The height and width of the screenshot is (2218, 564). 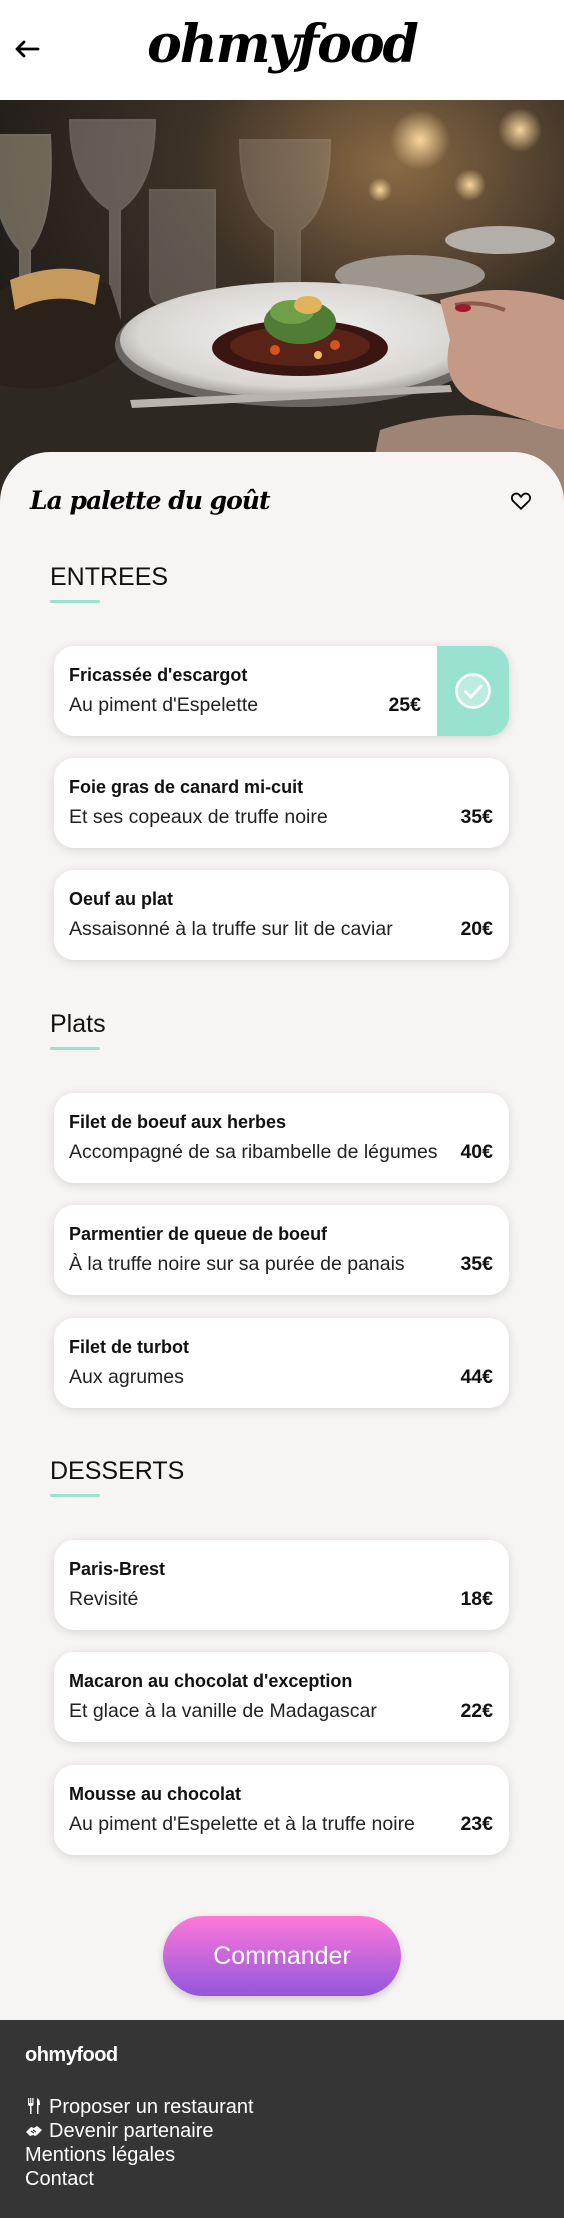 I want to click on footer-link-legal: Mentions légales, so click(x=100, y=2155).